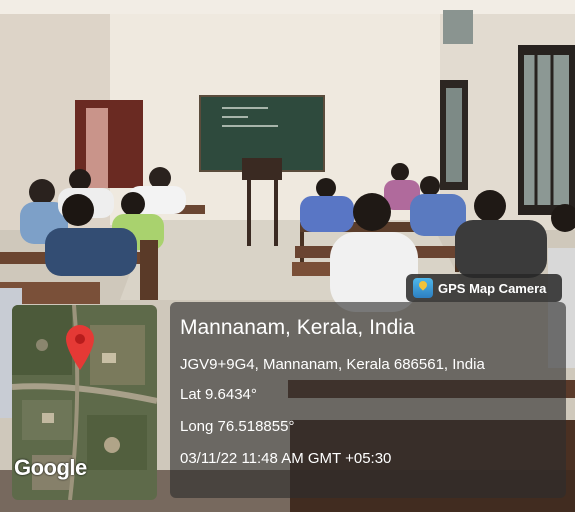  I want to click on location-title: Mannanam, Kerala, India, so click(297, 327).